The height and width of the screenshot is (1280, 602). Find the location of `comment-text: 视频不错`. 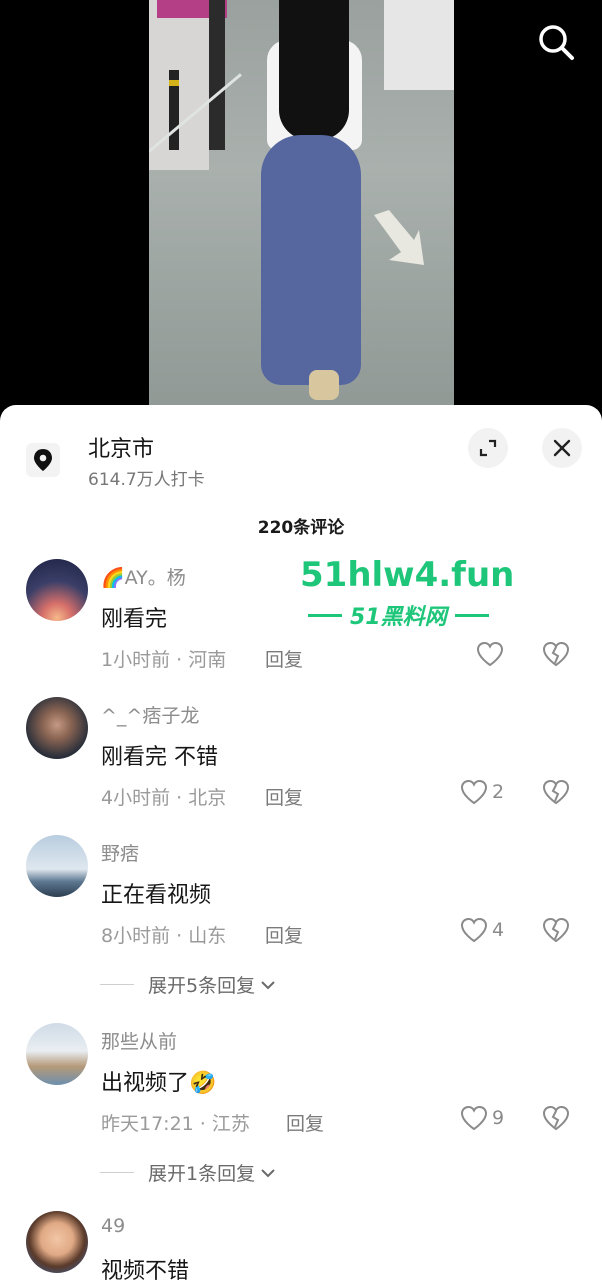

comment-text: 视频不错 is located at coordinates (145, 1269).